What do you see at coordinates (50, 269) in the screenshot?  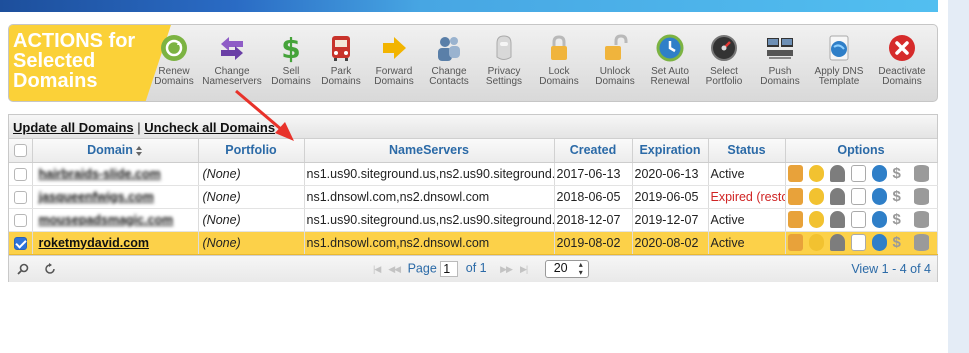 I see `refresh-icon` at bounding box center [50, 269].